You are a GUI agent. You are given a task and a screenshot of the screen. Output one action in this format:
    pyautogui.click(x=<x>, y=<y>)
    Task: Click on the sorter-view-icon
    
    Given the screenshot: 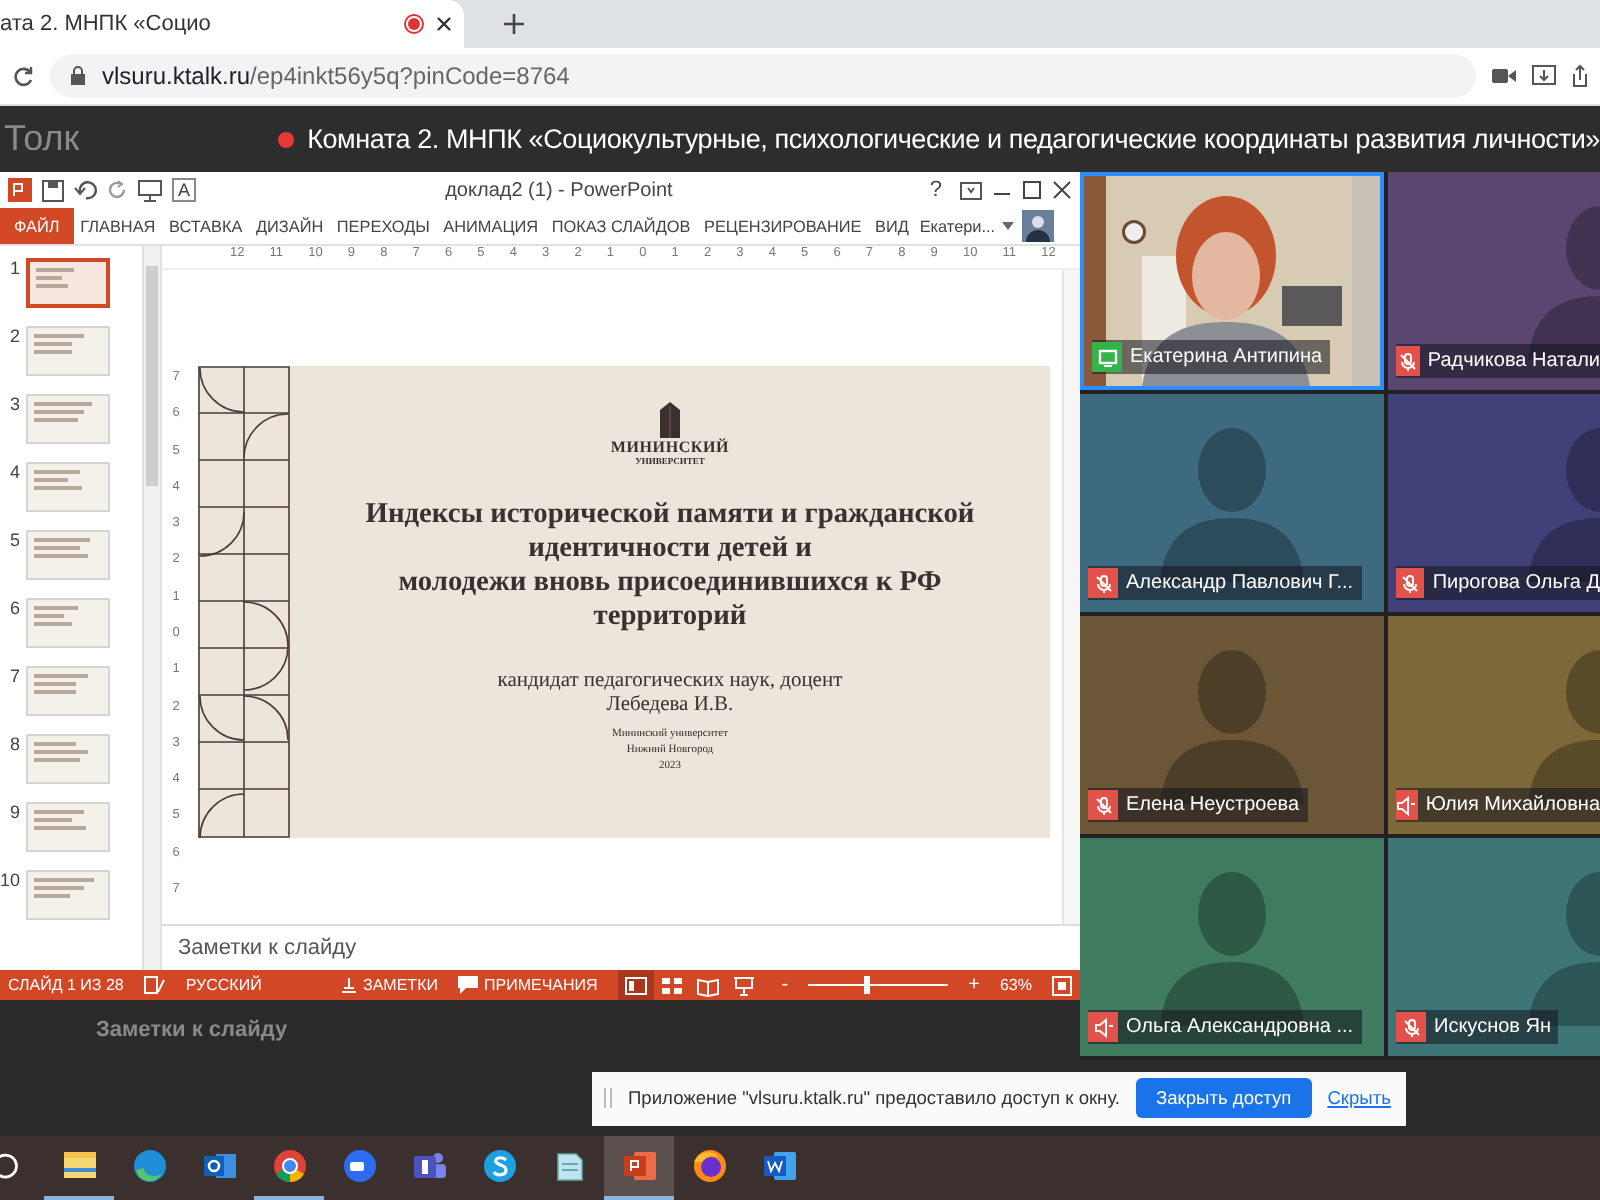 What is the action you would take?
    pyautogui.click(x=671, y=985)
    